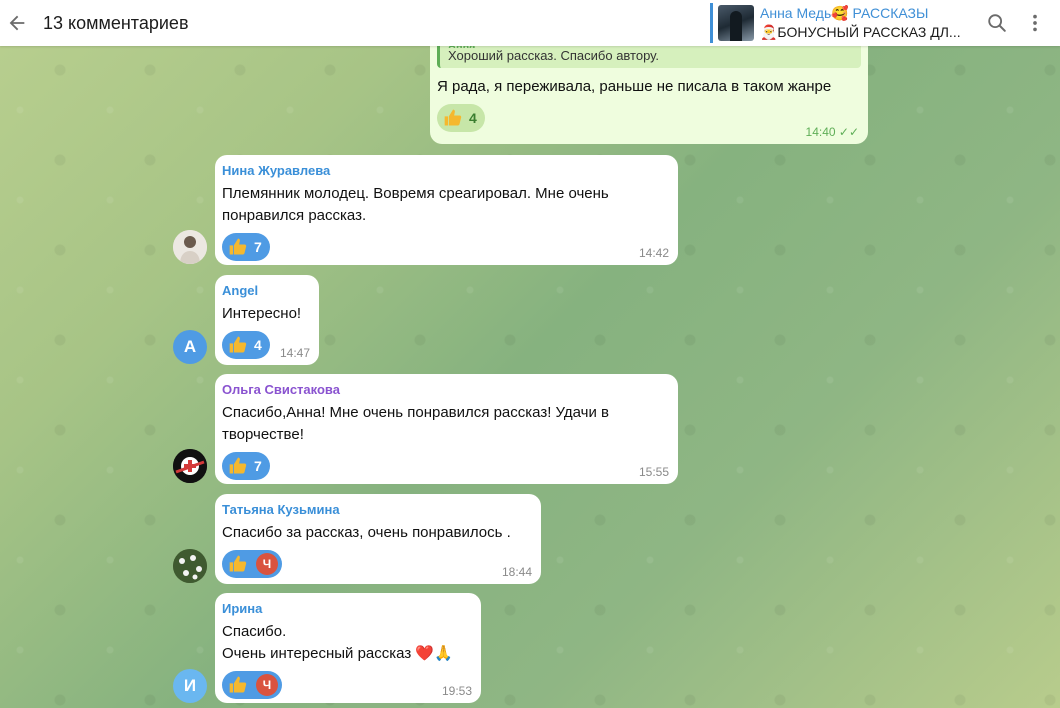 Image resolution: width=1060 pixels, height=708 pixels. What do you see at coordinates (378, 509) in the screenshot?
I see `comment-author: Татьяна Кузьмина` at bounding box center [378, 509].